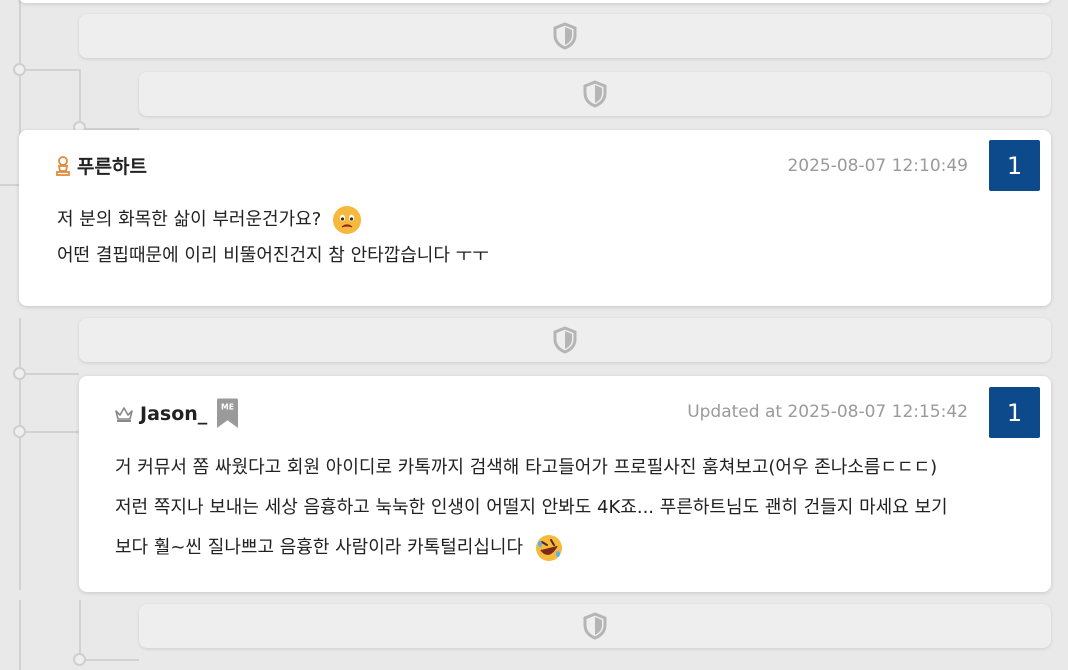 Image resolution: width=1068 pixels, height=670 pixels. I want to click on comment-timestamp: Updated at 2025-08-07 12:15:42, so click(827, 412).